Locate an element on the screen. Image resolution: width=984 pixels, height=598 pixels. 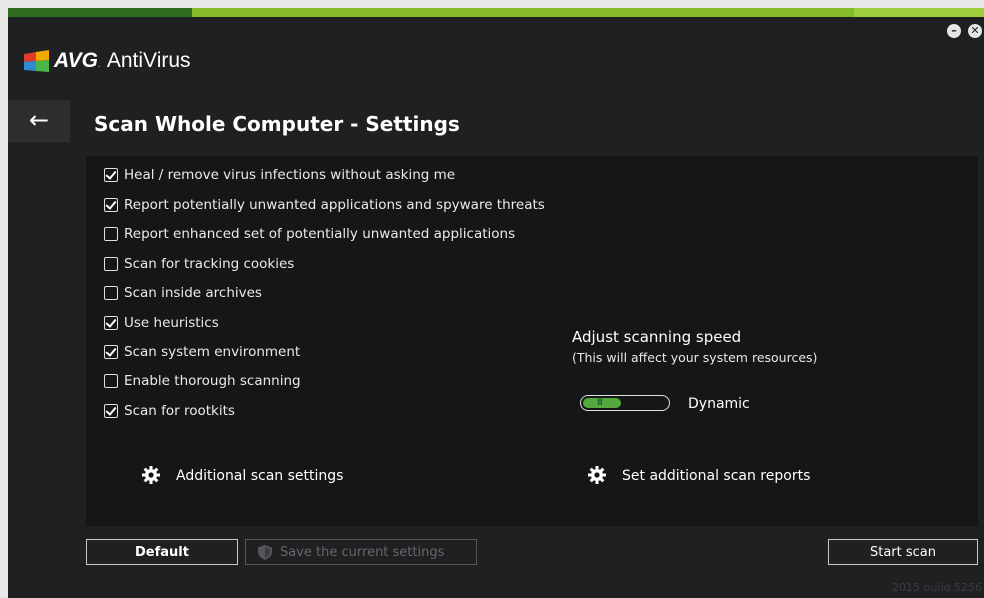
page-title: Scan Whole Computer - Settings is located at coordinates (277, 124).